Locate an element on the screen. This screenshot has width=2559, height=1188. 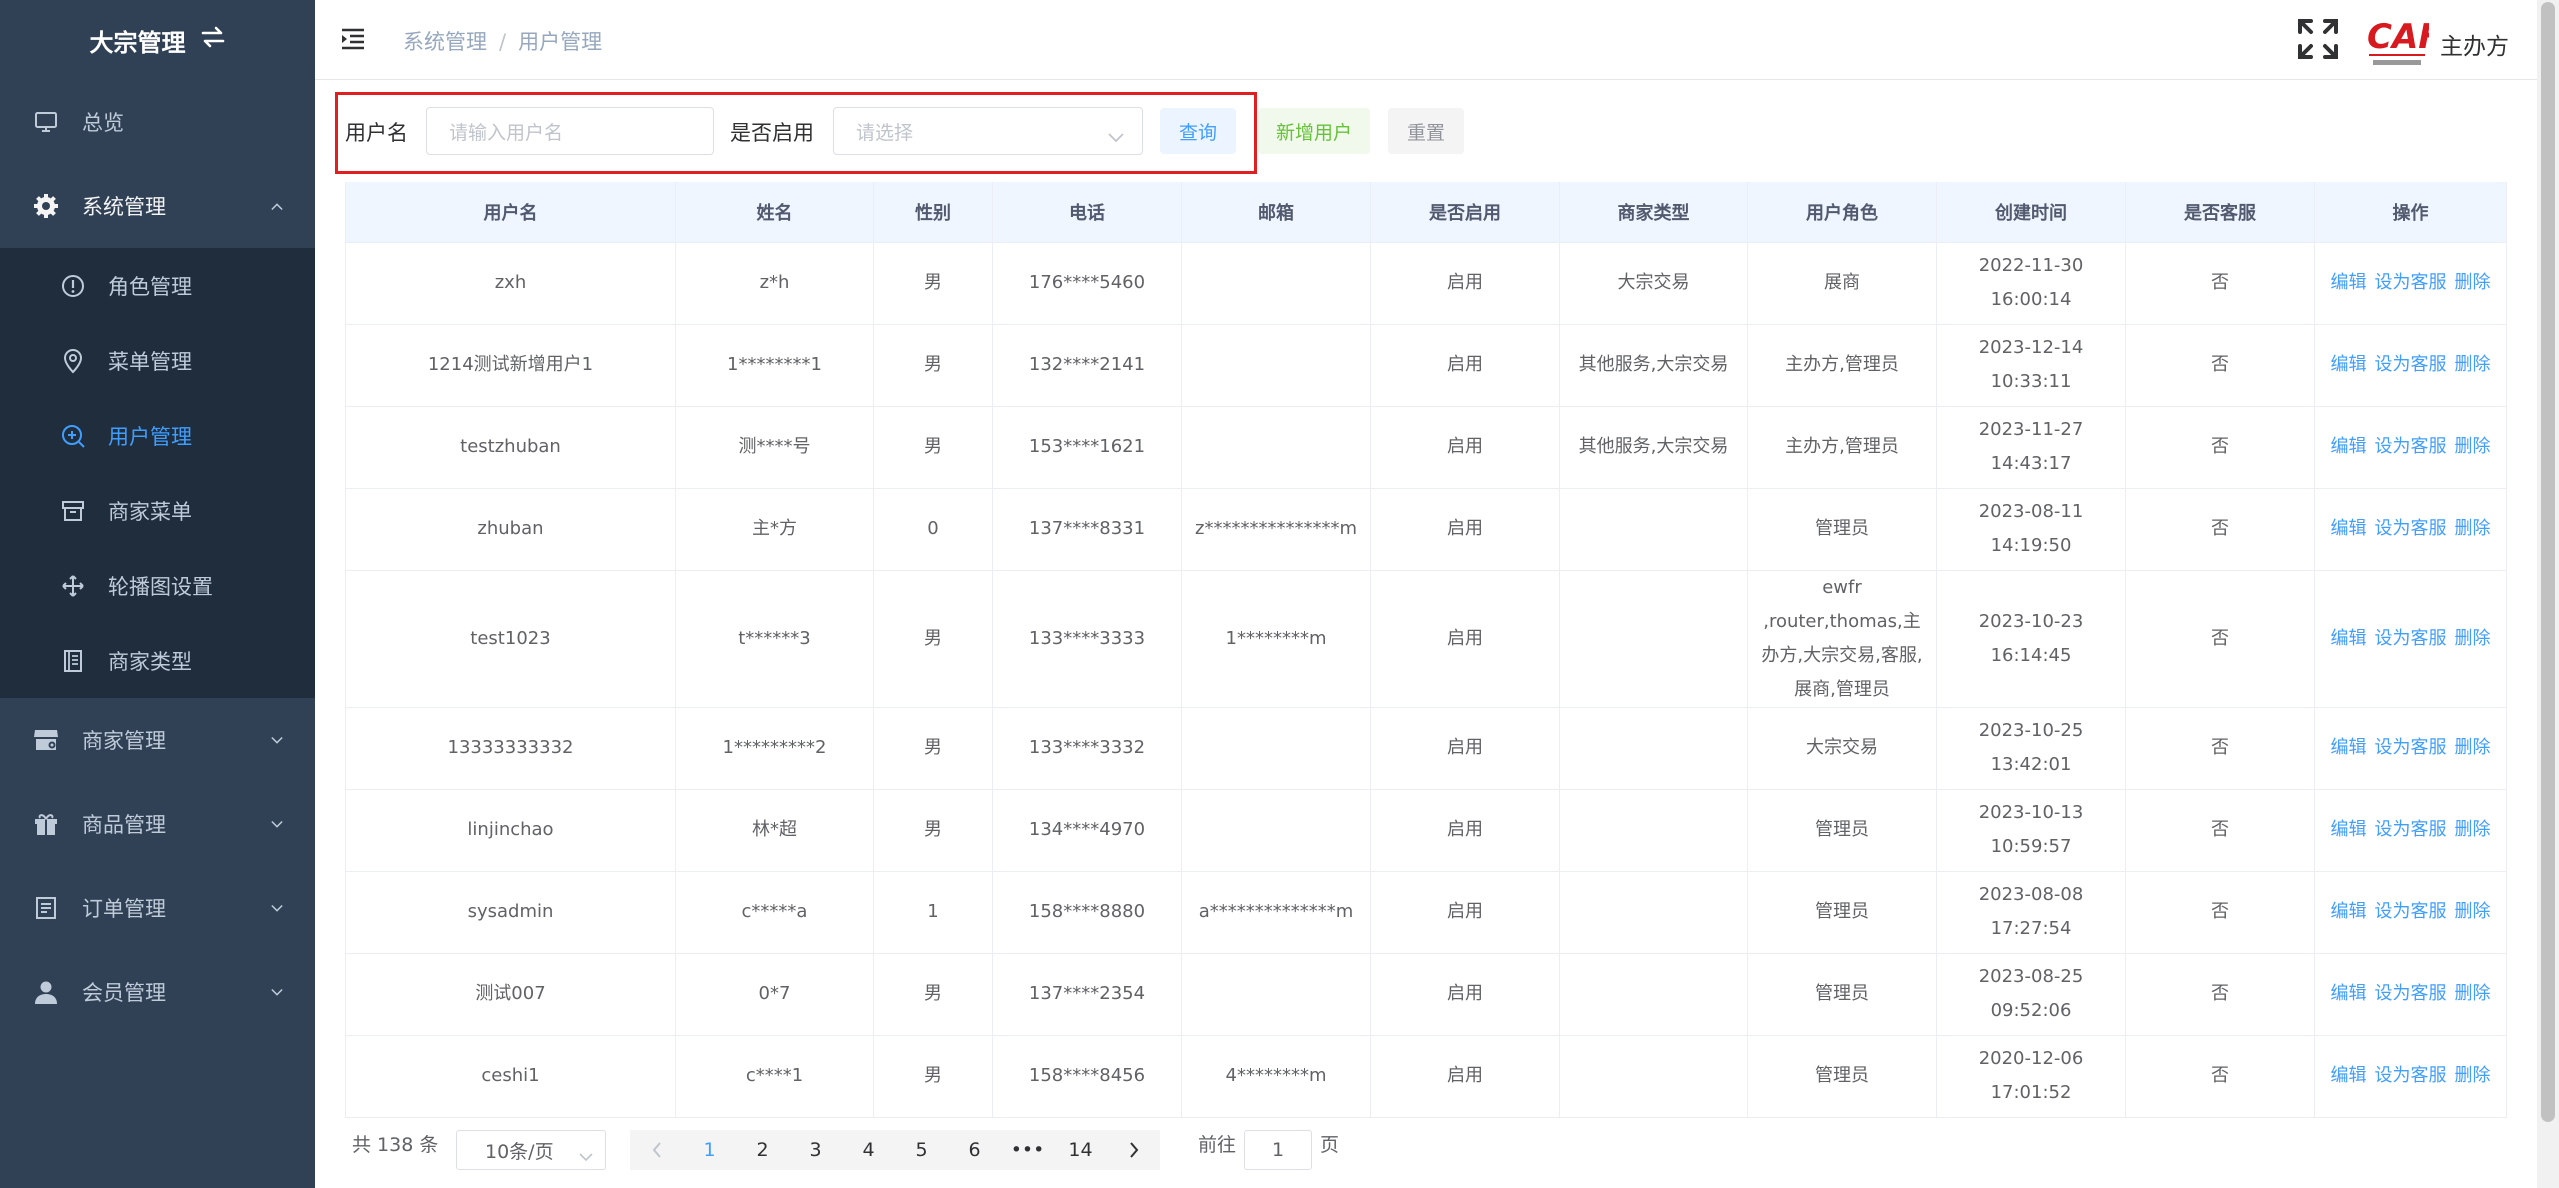
scrollbar is located at coordinates (2548, 594).